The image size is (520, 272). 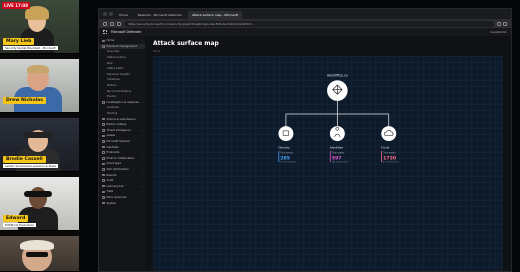 I want to click on participant-tile, so click(x=39, y=254).